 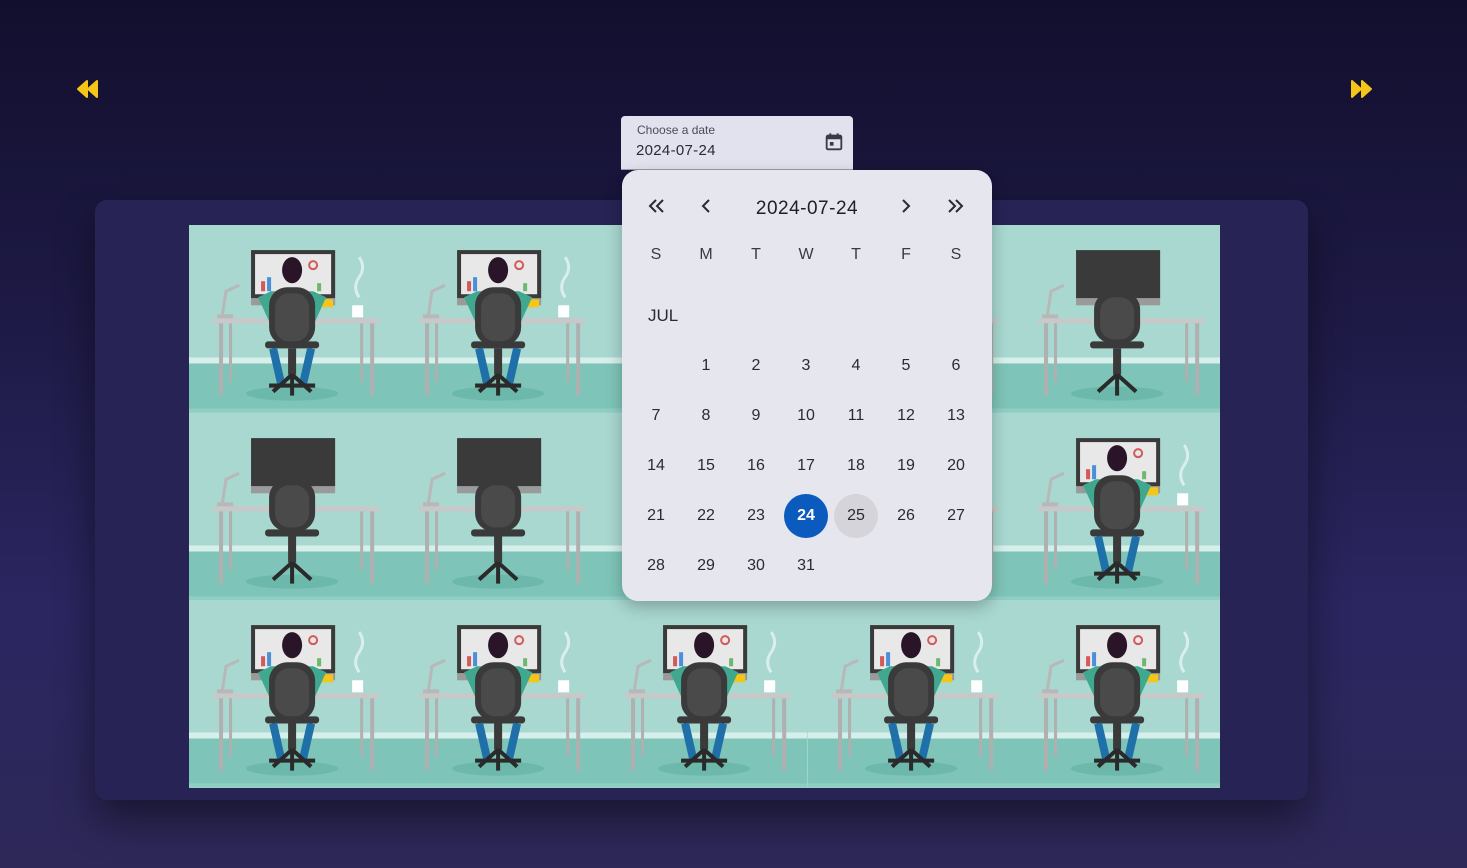 I want to click on calendar-day: 22, so click(x=706, y=516).